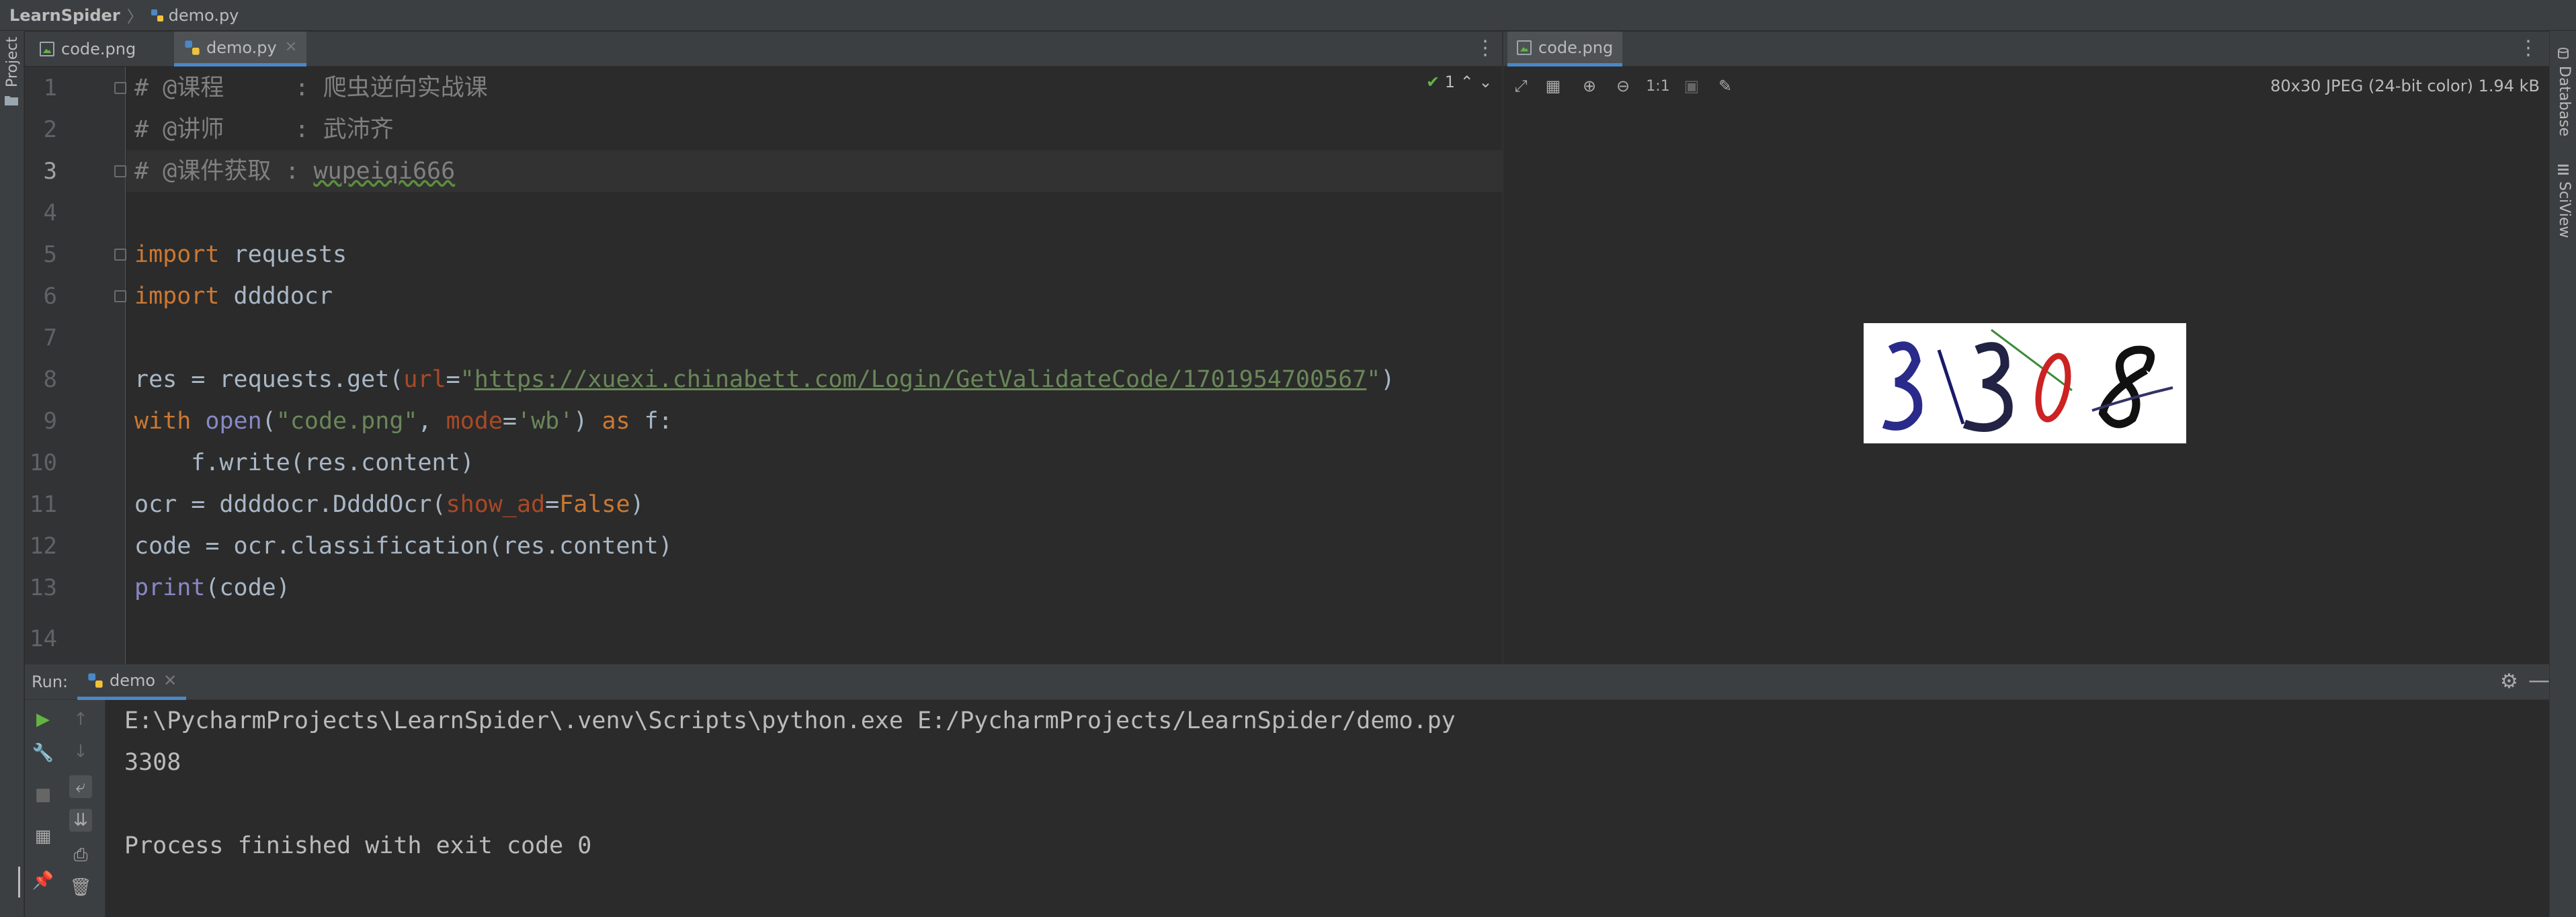 Image resolution: width=2576 pixels, height=917 pixels. I want to click on soft-wrap-icon: ⤶, so click(80, 786).